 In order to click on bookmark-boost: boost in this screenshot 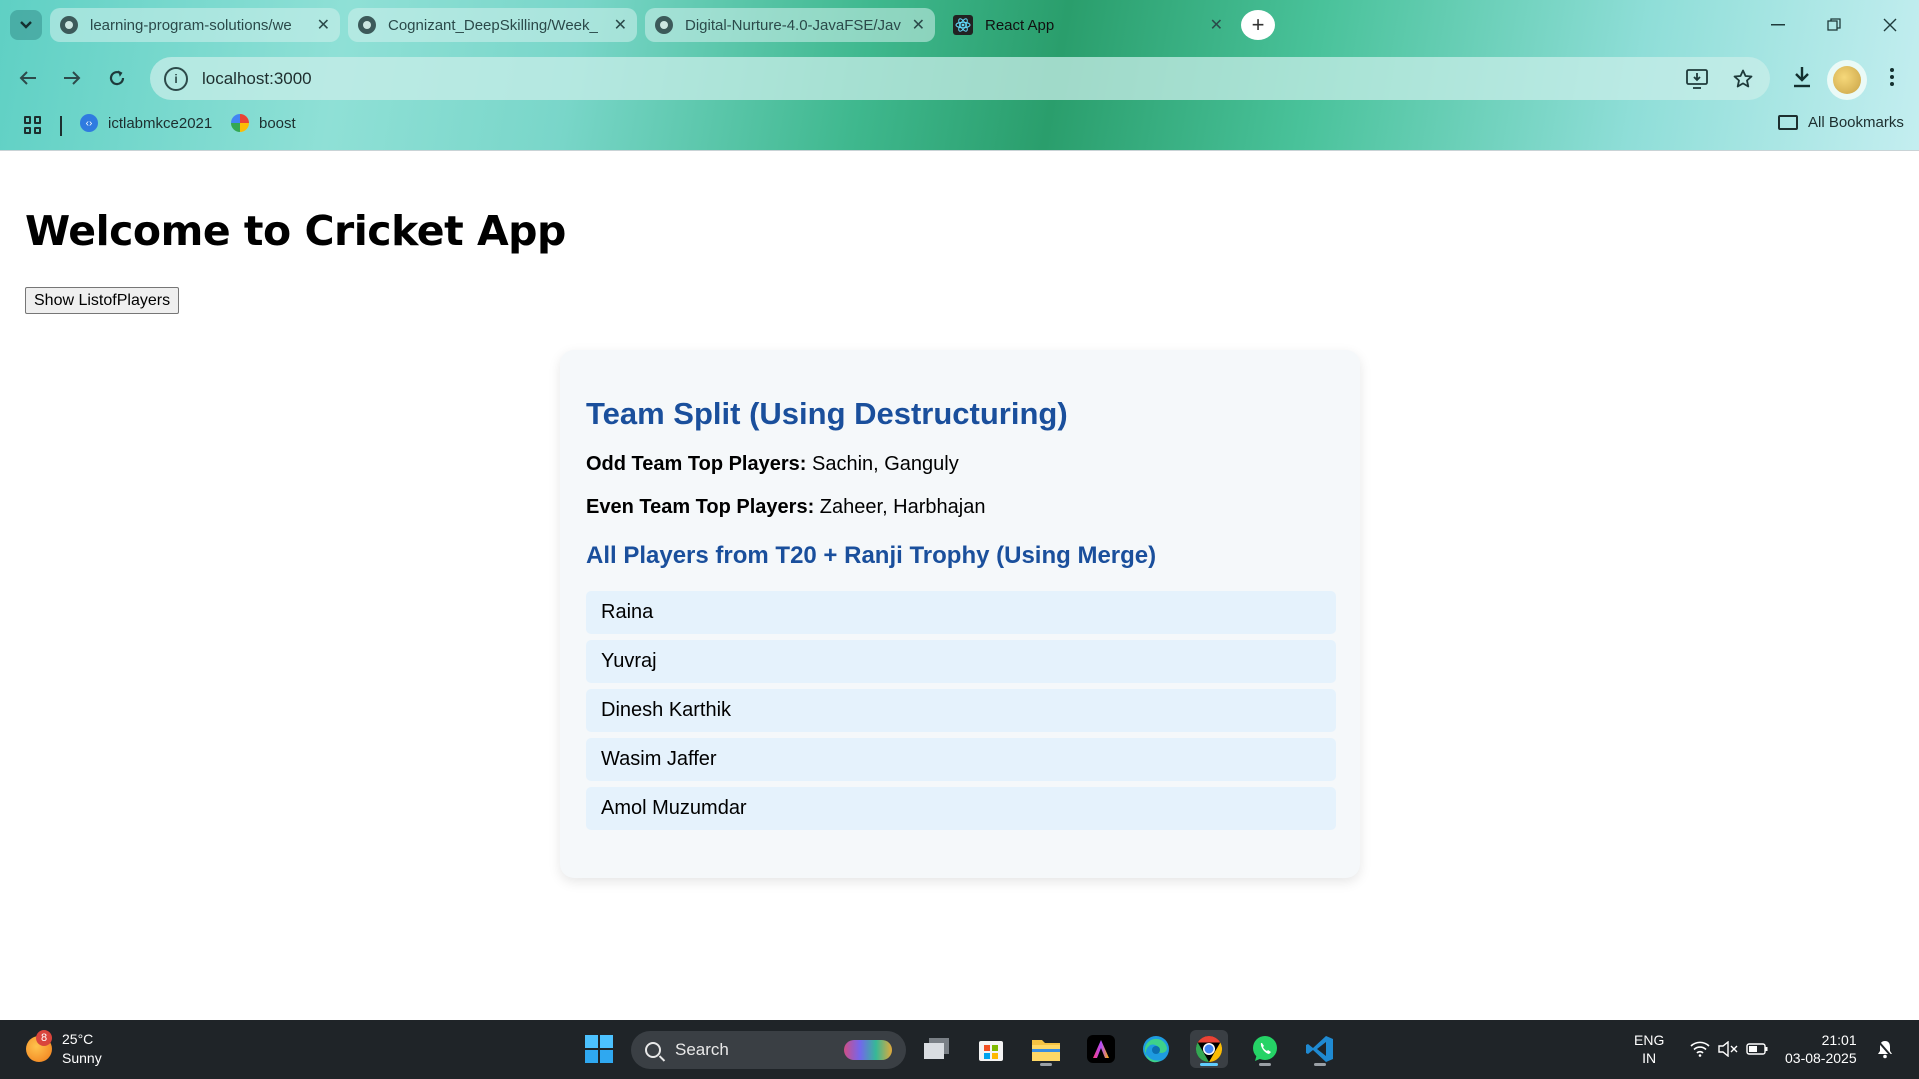, I will do `click(263, 123)`.